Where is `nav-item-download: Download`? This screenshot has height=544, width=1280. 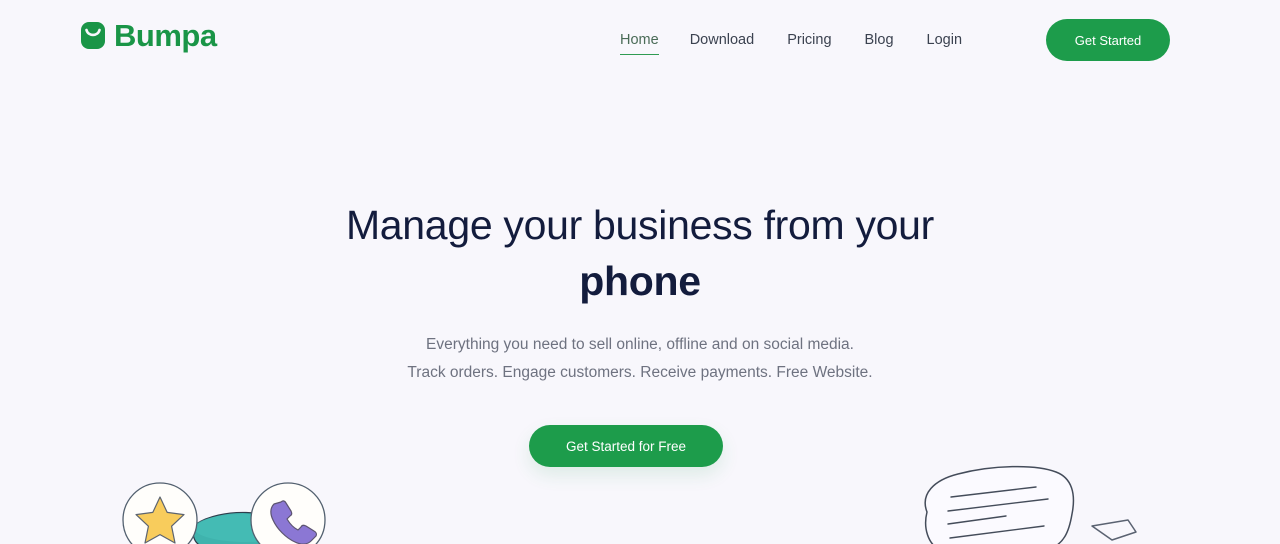
nav-item-download: Download is located at coordinates (722, 40).